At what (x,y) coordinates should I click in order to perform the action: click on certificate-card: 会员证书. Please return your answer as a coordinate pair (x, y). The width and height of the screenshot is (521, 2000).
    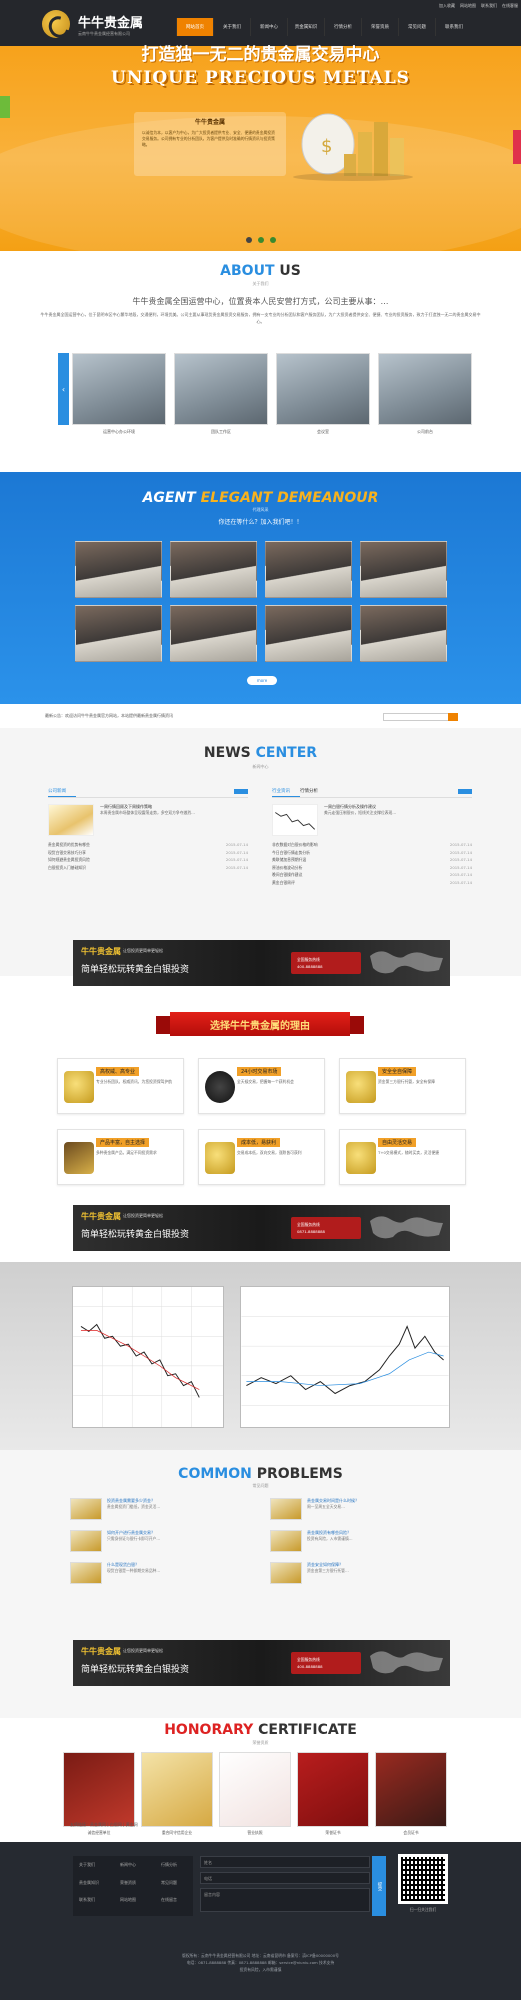
    Looking at the image, I should click on (411, 1794).